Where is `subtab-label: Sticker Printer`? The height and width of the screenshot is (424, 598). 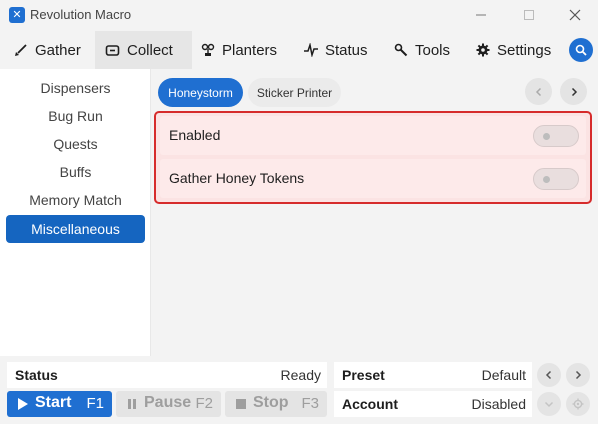
subtab-label: Sticker Printer is located at coordinates (294, 92).